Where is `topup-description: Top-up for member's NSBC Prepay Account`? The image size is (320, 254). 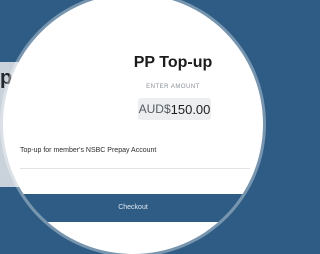 topup-description: Top-up for member's NSBC Prepay Account is located at coordinates (88, 150).